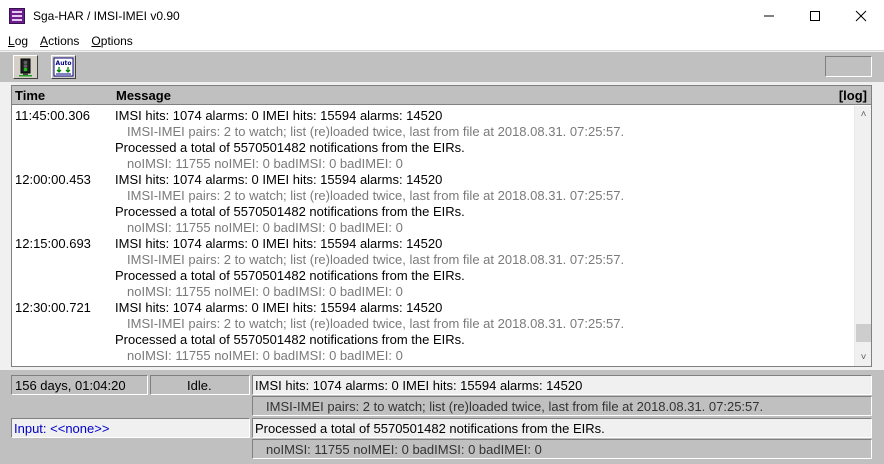  Describe the element at coordinates (53, 179) in the screenshot. I see `log-time: 12:00:00.453` at that location.